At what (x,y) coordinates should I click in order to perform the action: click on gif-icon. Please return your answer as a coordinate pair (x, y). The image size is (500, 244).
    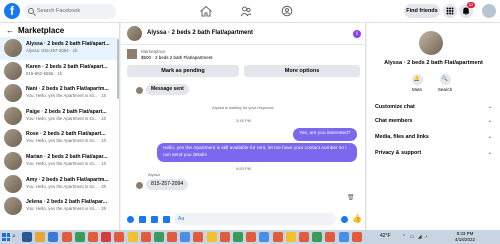
    Looking at the image, I should click on (166, 219).